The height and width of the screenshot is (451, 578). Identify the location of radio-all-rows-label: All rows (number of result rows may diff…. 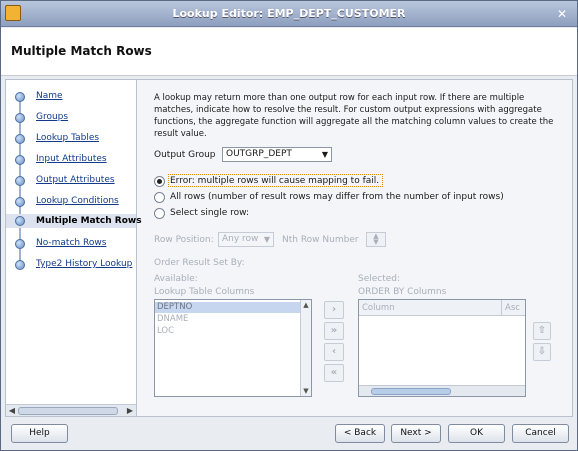
(337, 197).